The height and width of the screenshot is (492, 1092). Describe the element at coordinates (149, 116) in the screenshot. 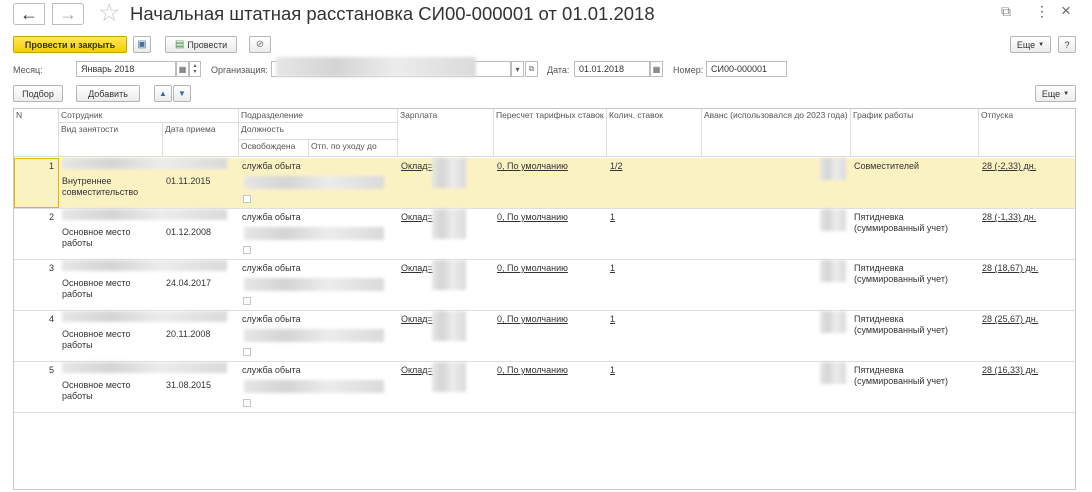

I see `col-employee: Сотрудник` at that location.